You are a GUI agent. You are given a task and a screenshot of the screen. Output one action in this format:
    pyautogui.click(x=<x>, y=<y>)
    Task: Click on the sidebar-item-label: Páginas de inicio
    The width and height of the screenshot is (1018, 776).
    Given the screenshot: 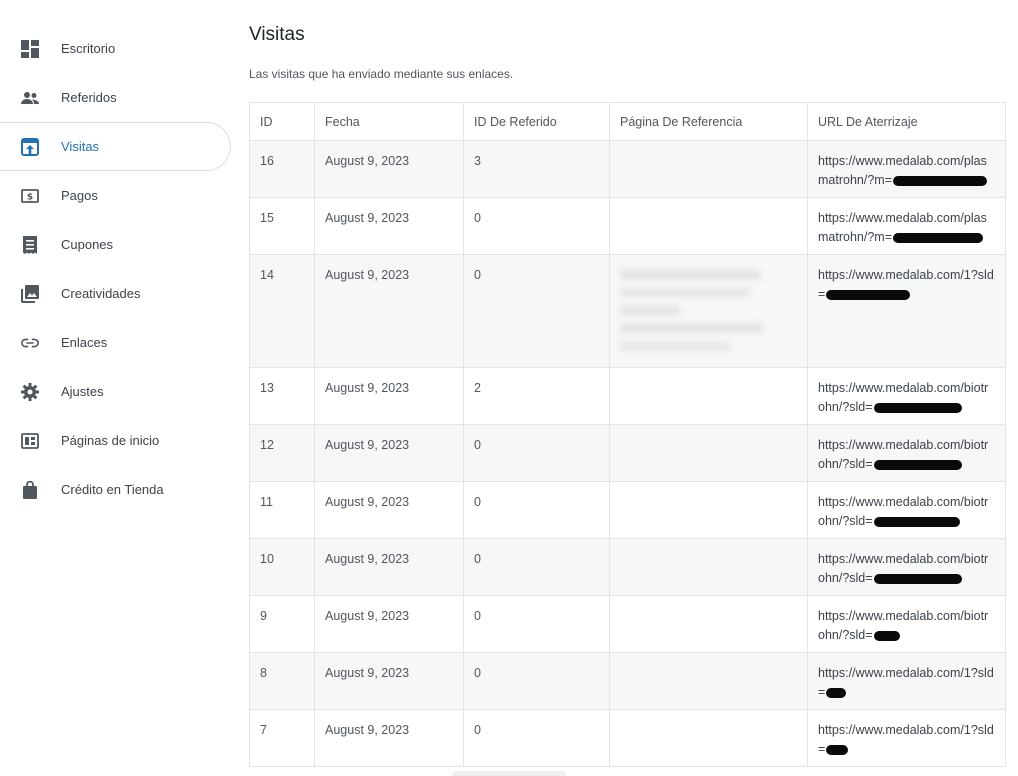 What is the action you would take?
    pyautogui.click(x=110, y=440)
    